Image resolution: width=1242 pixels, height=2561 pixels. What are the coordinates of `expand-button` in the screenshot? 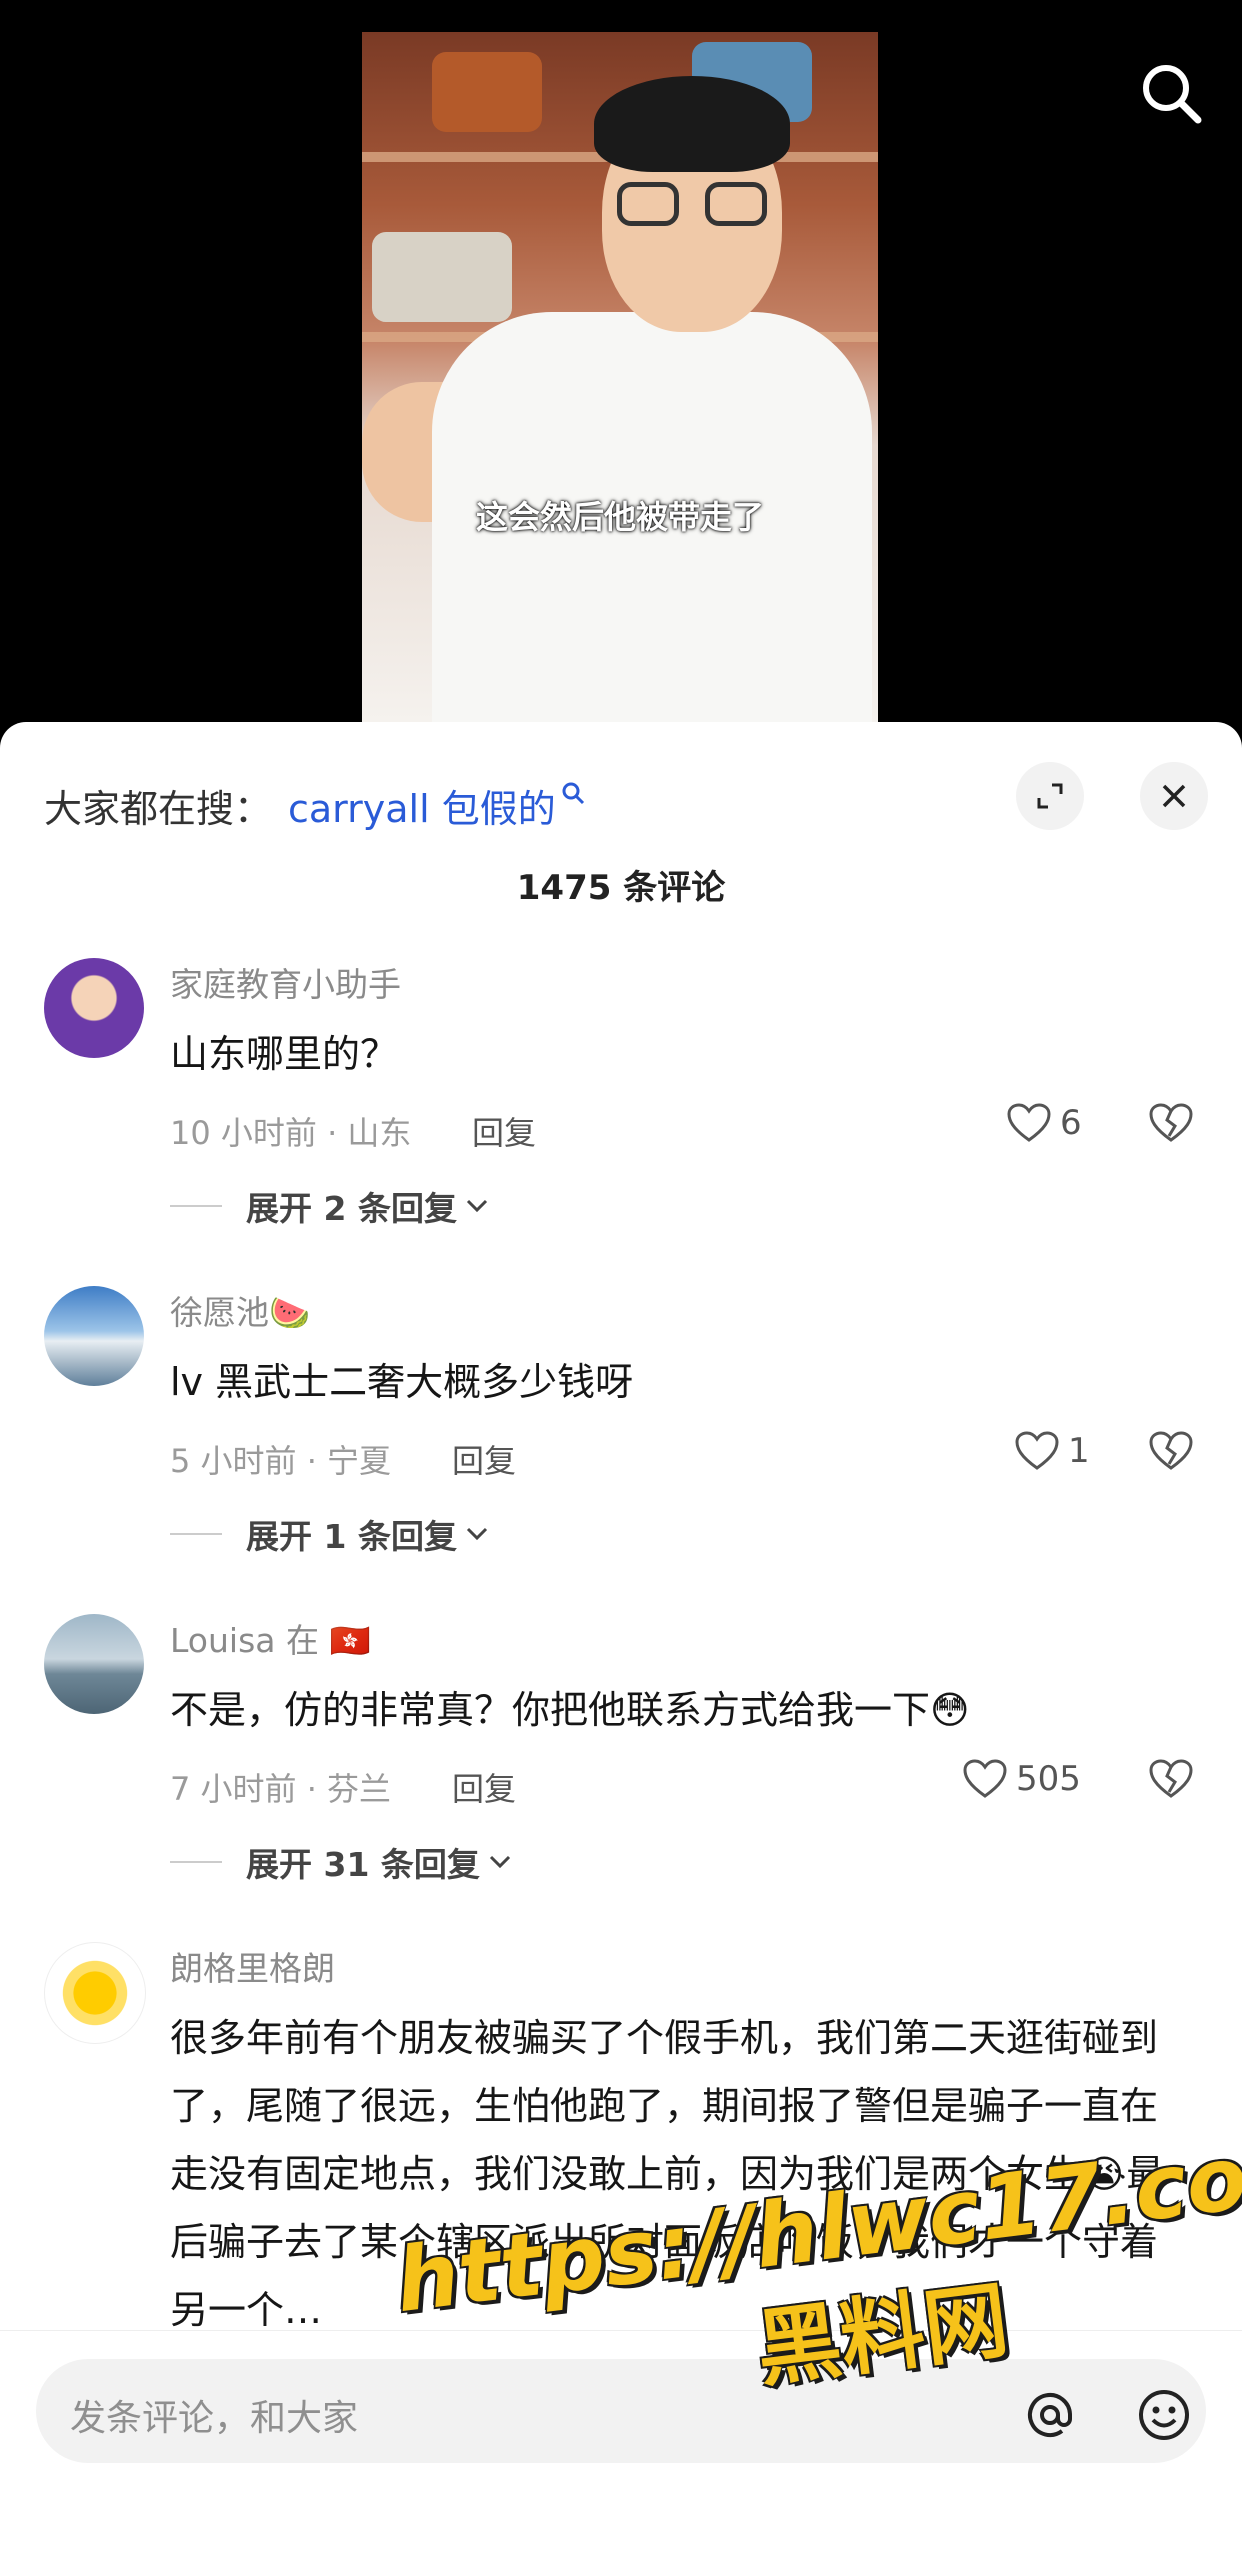 It's located at (1050, 796).